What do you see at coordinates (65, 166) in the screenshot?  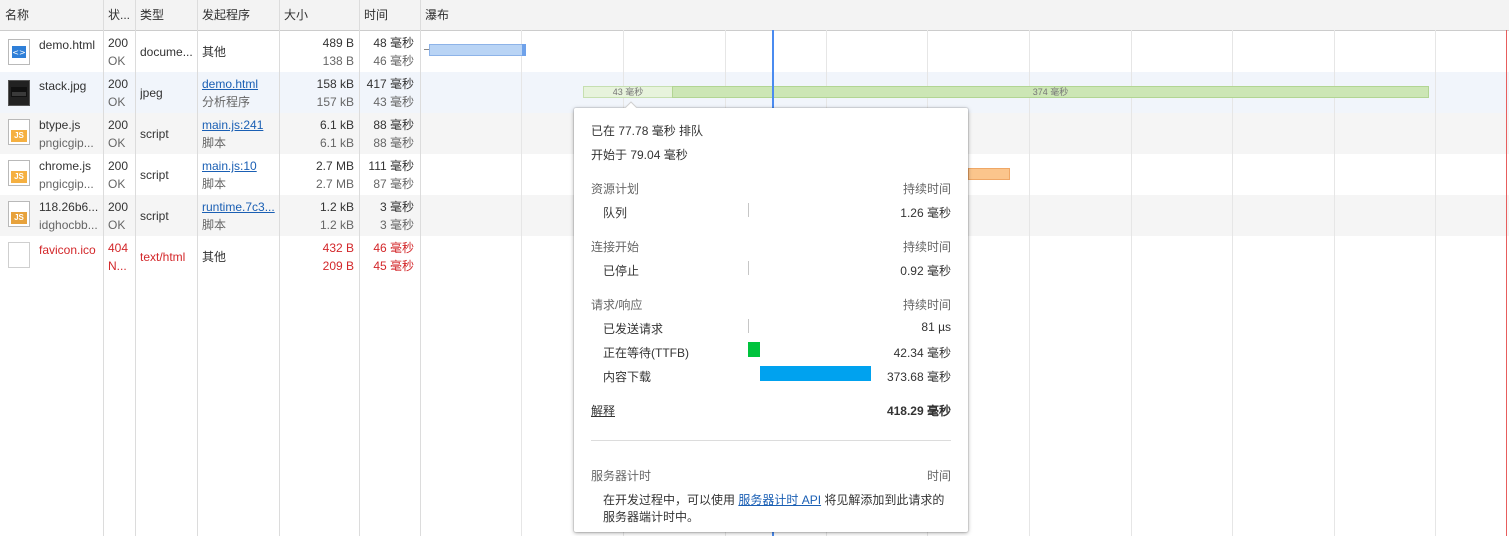 I see `request-name: chrome.js` at bounding box center [65, 166].